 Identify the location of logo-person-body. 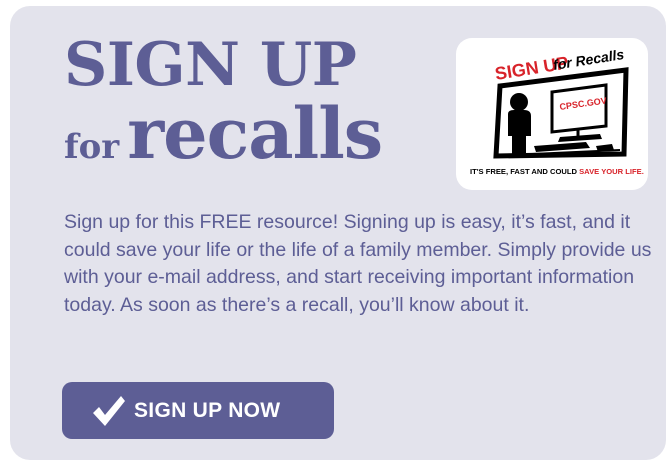
(519, 133).